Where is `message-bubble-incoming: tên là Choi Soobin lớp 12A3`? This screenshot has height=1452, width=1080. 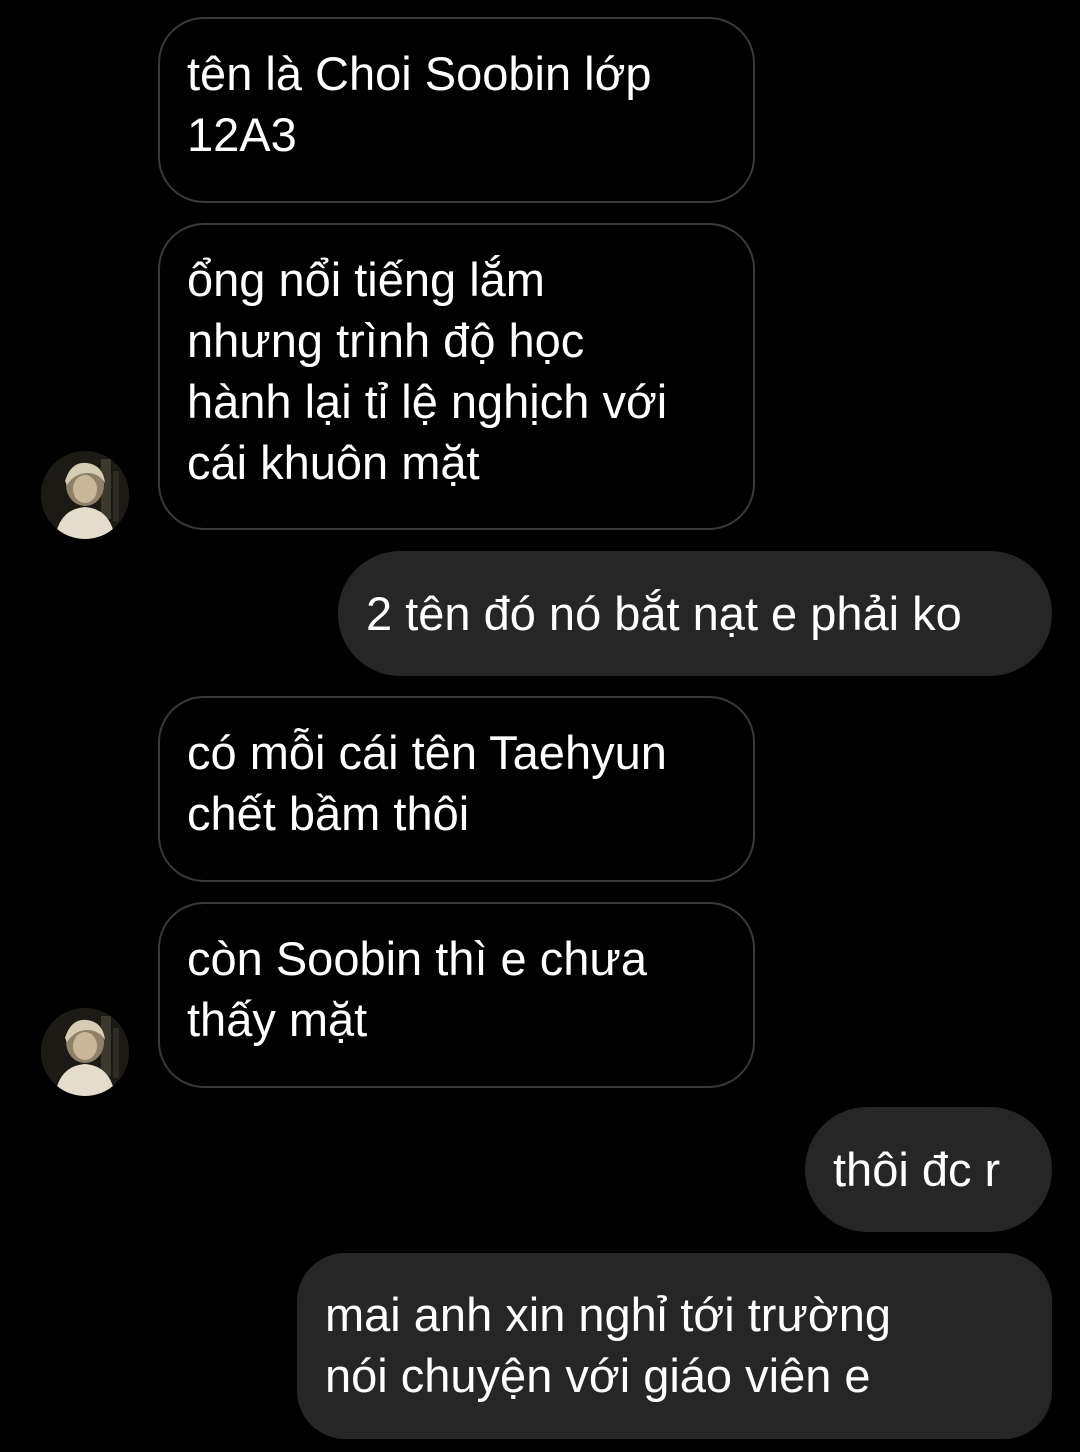
message-bubble-incoming: tên là Choi Soobin lớp 12A3 is located at coordinates (456, 110).